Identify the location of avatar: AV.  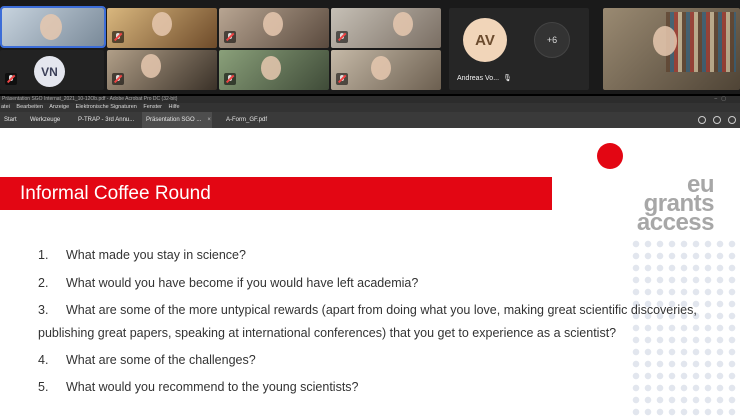
(485, 40).